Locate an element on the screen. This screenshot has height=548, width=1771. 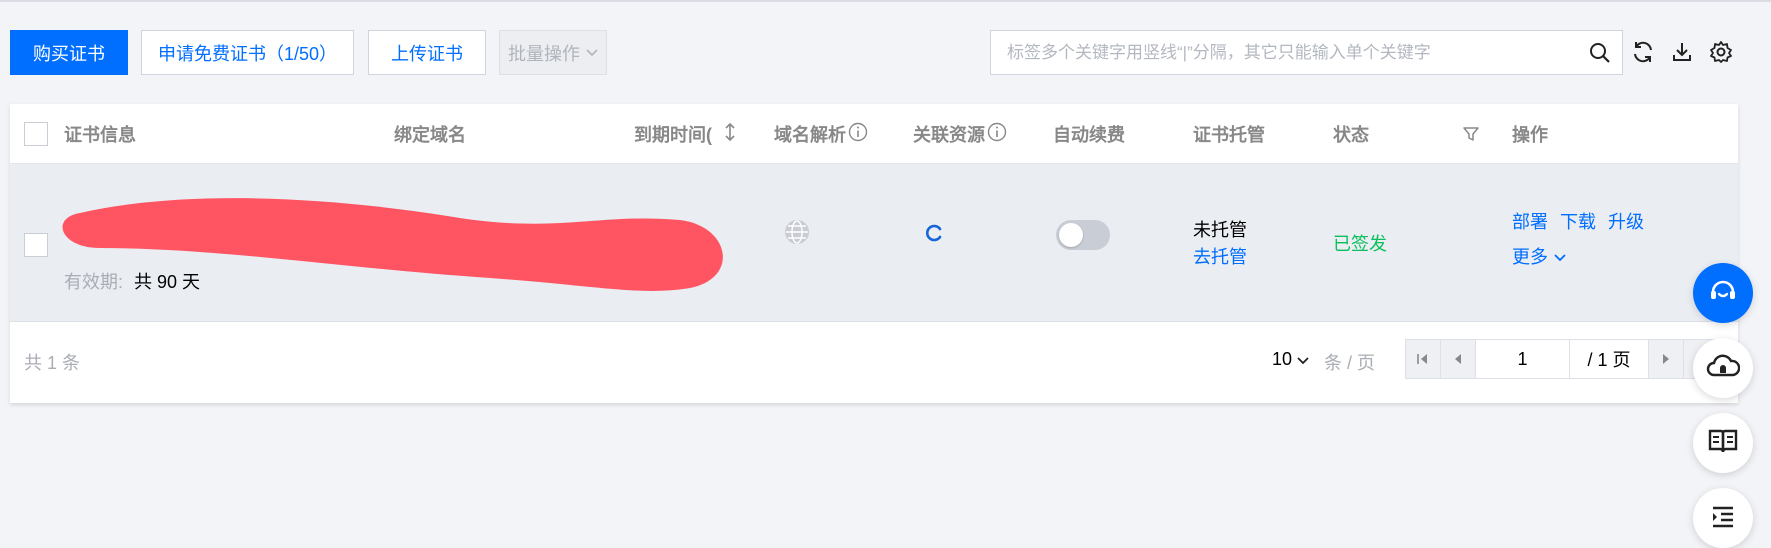
deploy-link: 部署 is located at coordinates (1530, 221).